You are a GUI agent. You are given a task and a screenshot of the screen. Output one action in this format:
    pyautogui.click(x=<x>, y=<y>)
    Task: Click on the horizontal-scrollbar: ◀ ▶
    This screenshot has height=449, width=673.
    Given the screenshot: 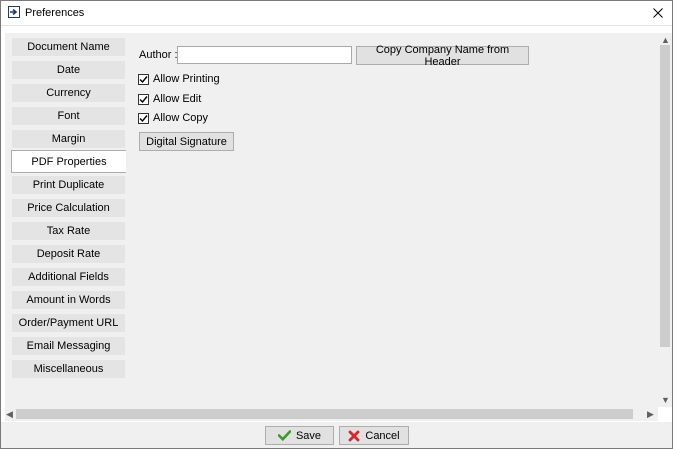 What is the action you would take?
    pyautogui.click(x=331, y=414)
    